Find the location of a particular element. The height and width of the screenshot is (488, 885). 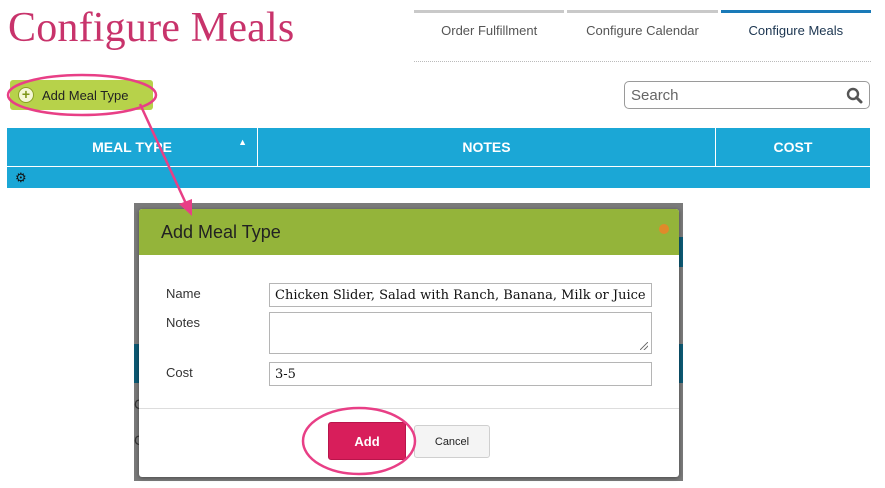

dialog-title: Add Meal Type is located at coordinates (221, 231).